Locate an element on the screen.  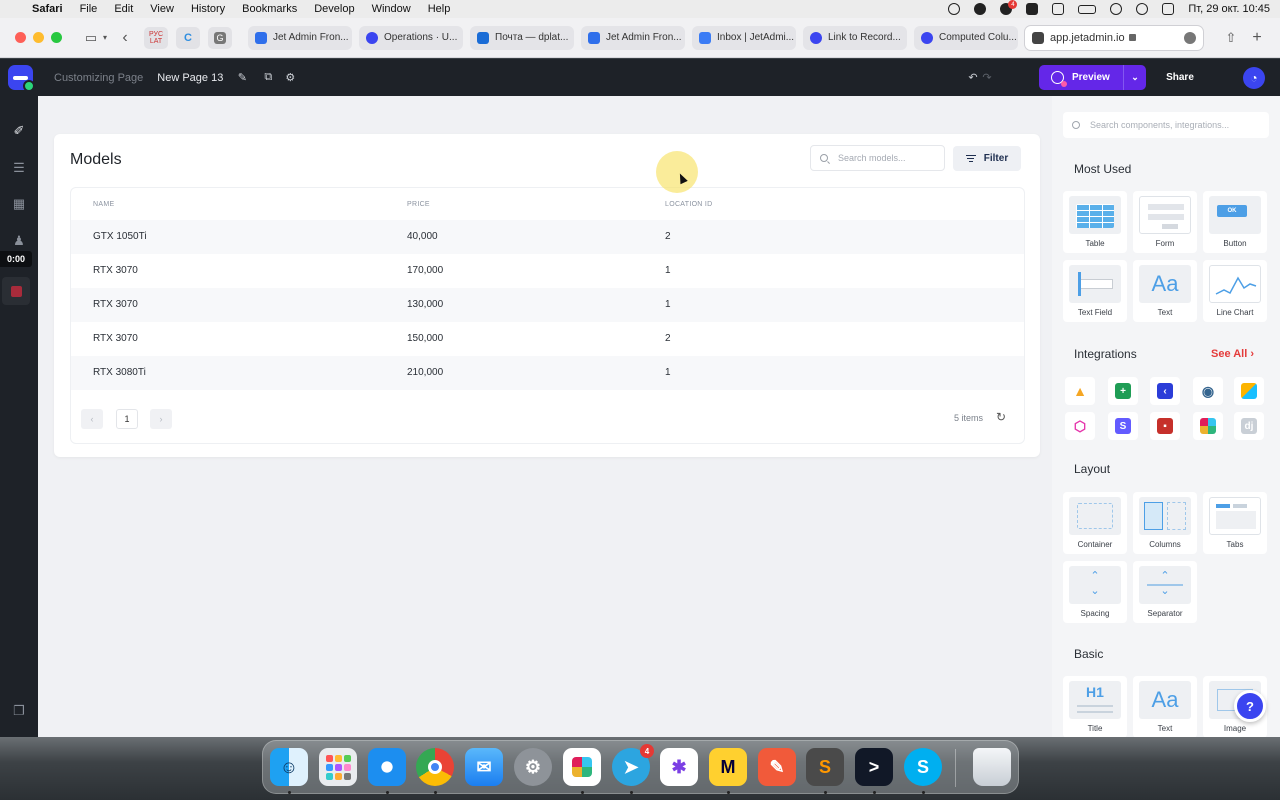
trash-icon is located at coordinates (992, 767).